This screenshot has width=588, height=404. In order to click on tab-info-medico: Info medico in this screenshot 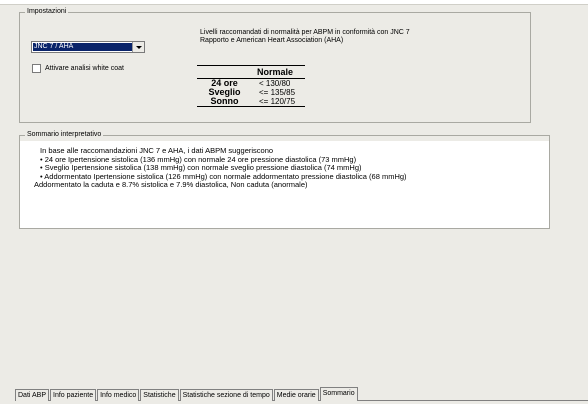, I will do `click(118, 395)`.